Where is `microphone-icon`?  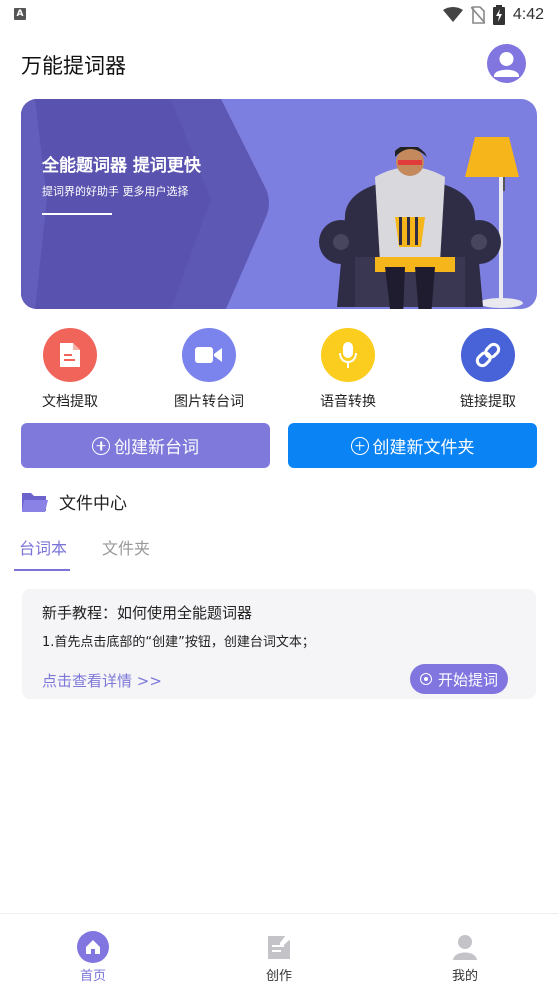 microphone-icon is located at coordinates (348, 355).